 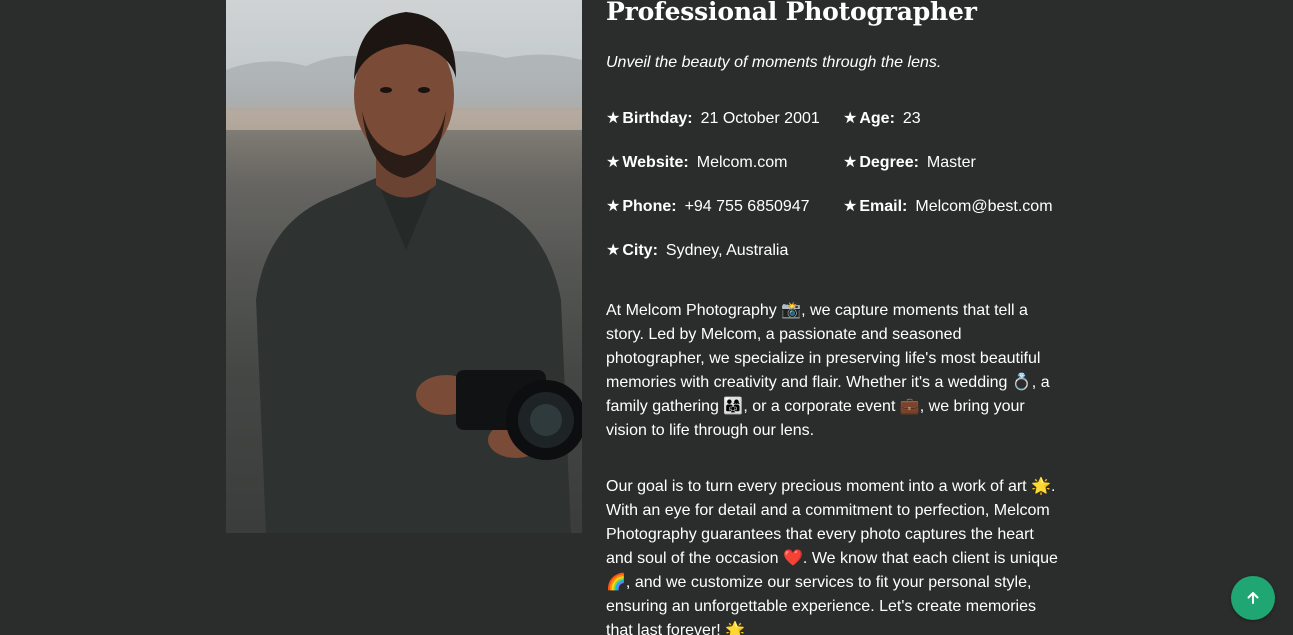 What do you see at coordinates (657, 118) in the screenshot?
I see `info-label: Birthday:` at bounding box center [657, 118].